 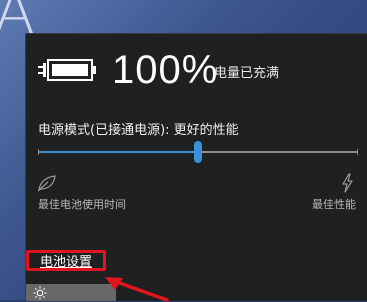 I want to click on lightning-bolt-icon, so click(x=347, y=183).